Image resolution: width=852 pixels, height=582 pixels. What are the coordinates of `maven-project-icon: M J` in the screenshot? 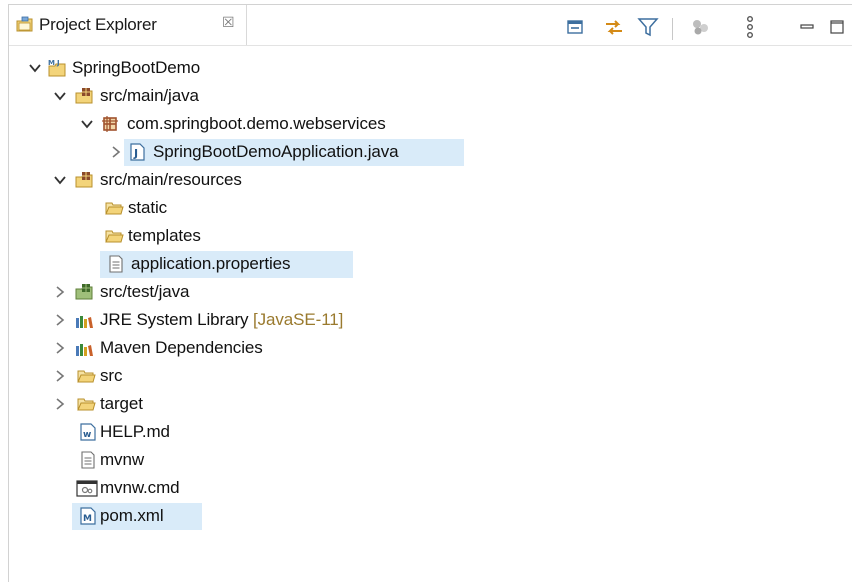 It's located at (57, 68).